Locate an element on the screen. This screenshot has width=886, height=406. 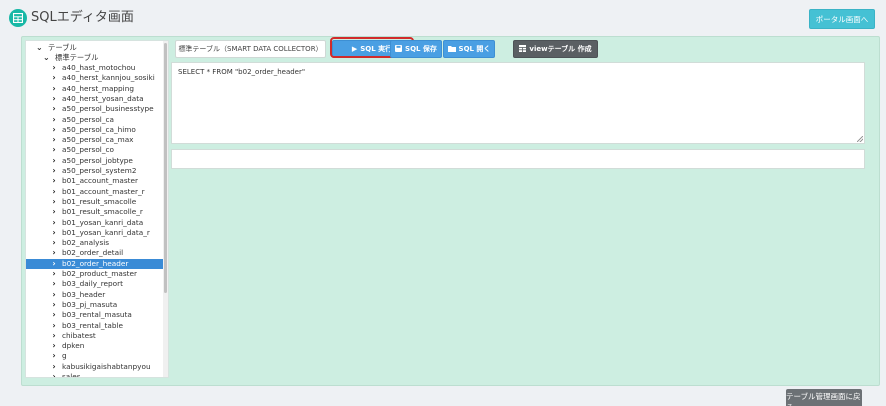
tree-item-label: b01_result_smacolle_r is located at coordinates (102, 212).